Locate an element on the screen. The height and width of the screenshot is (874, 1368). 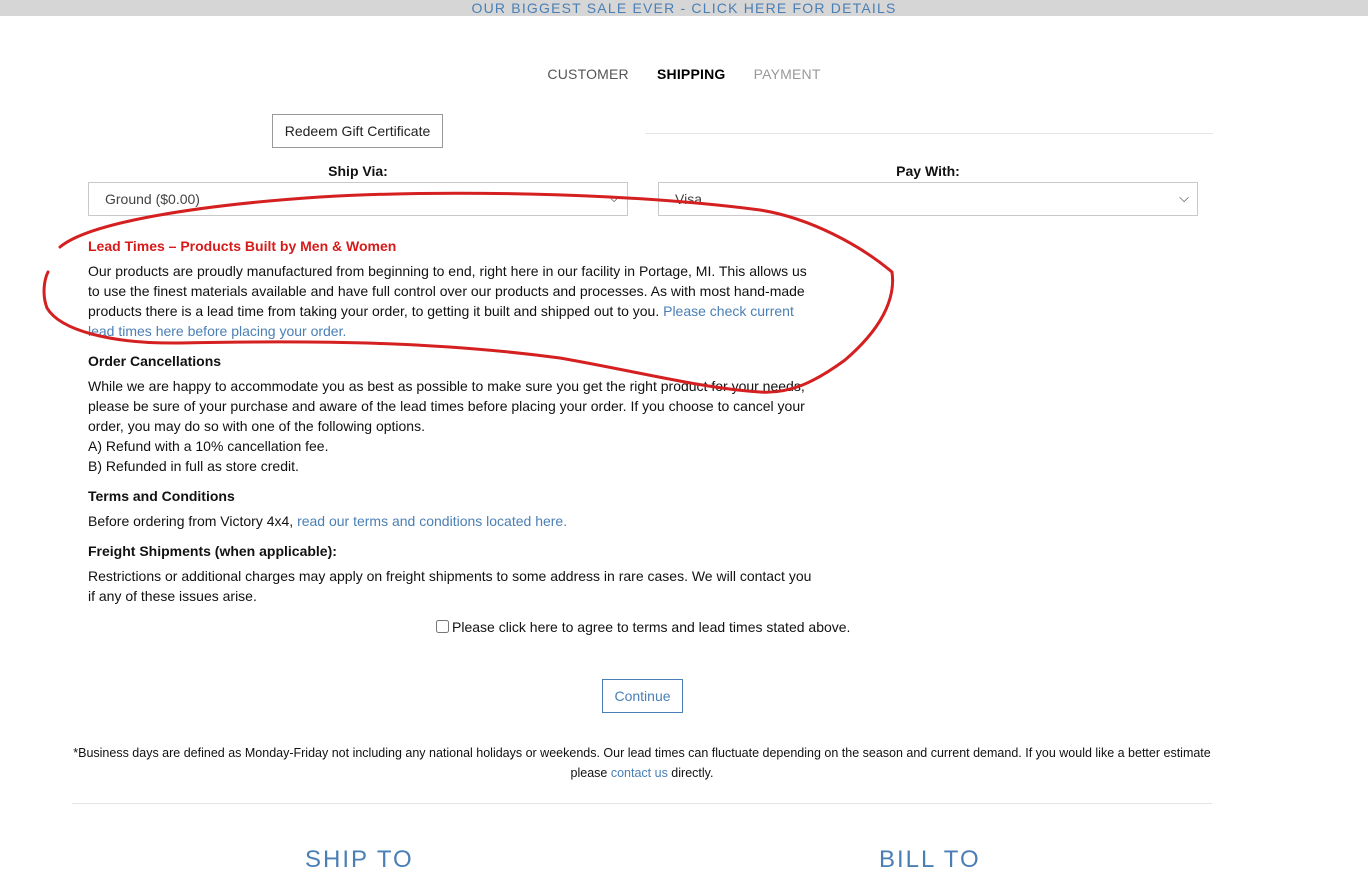
terms-title: Terms and Conditions is located at coordinates (161, 496).